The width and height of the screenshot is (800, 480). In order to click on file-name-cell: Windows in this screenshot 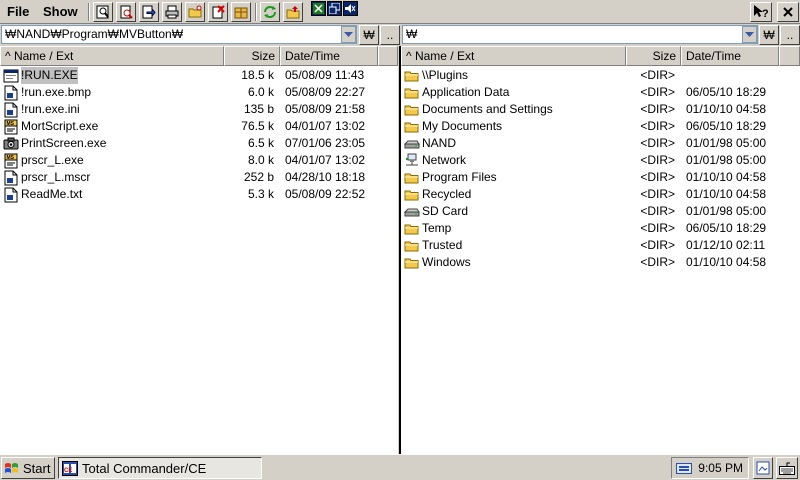, I will do `click(507, 262)`.